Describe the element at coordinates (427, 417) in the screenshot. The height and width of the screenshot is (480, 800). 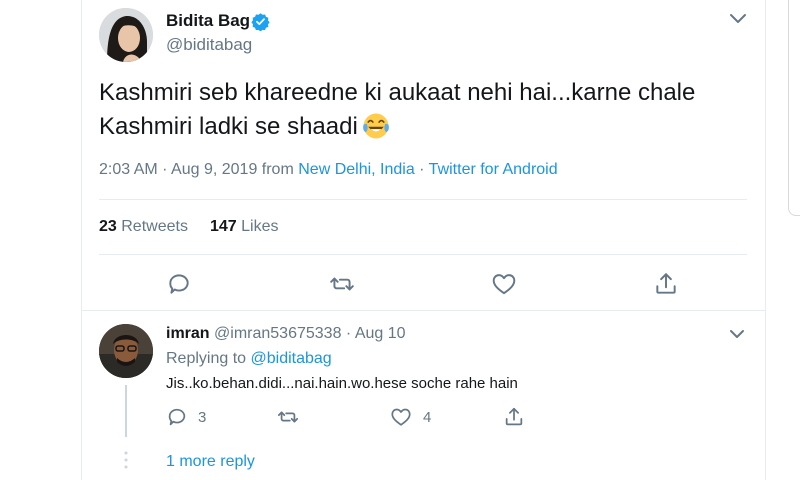
I see `like-count: 4` at that location.